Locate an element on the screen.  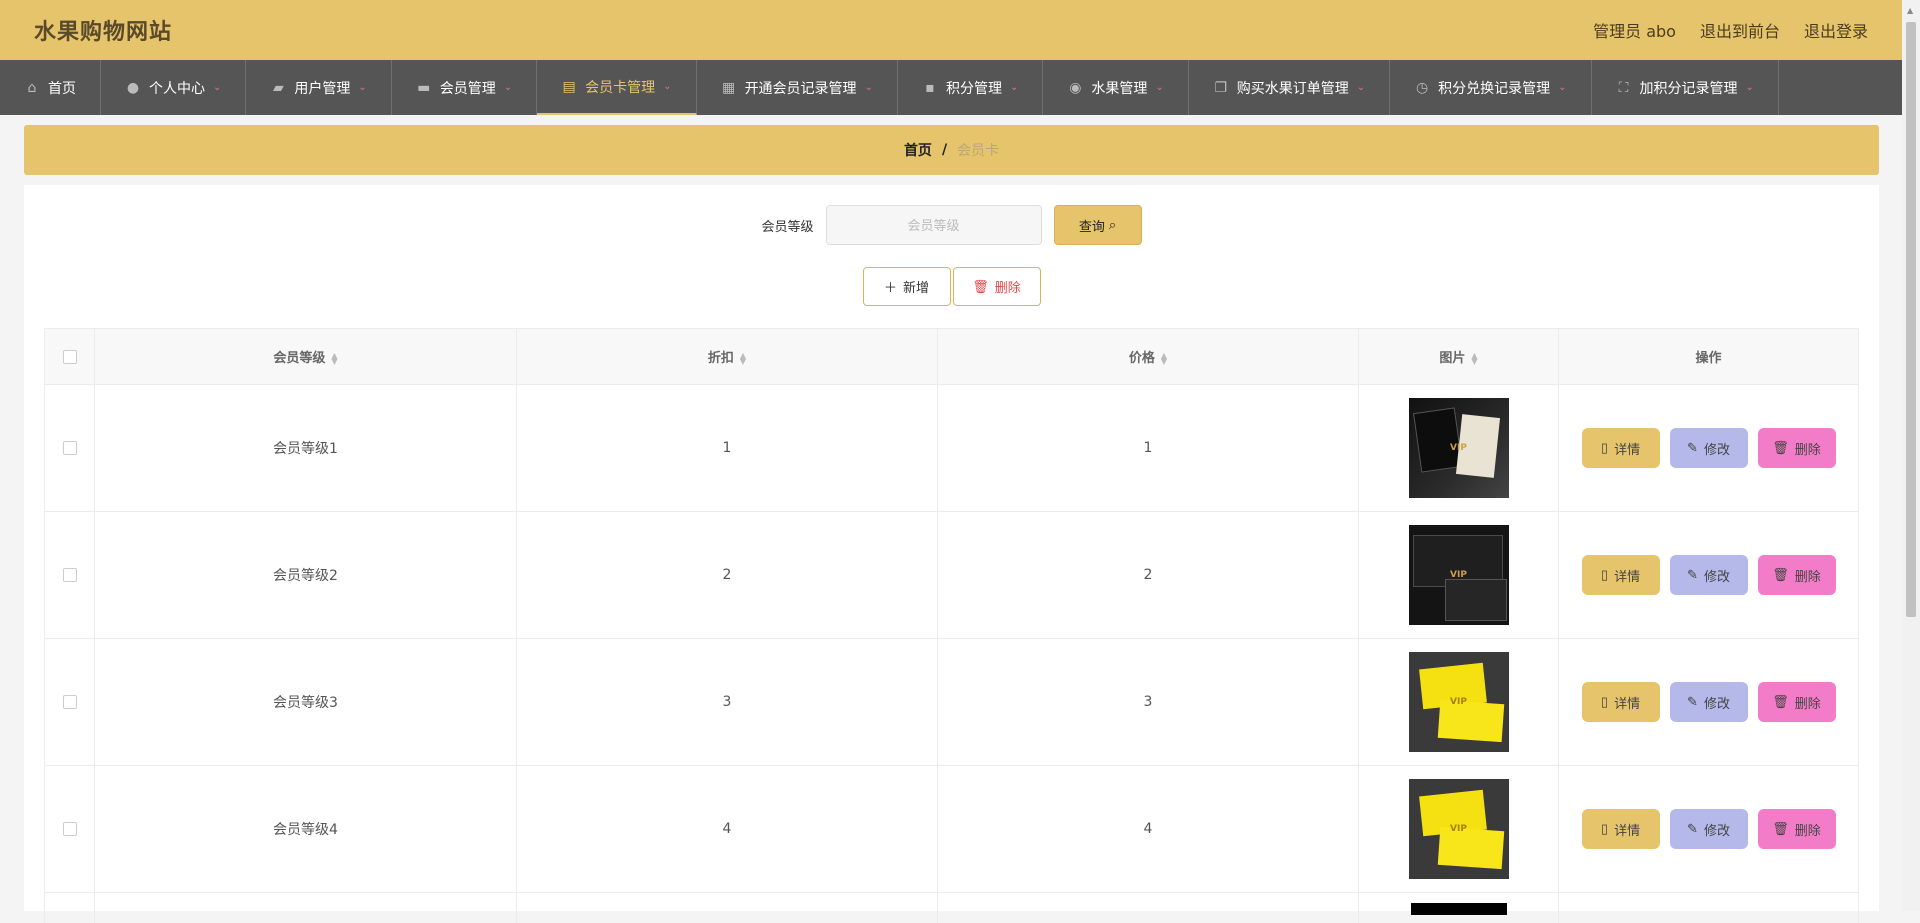
add-button: ＋ 新增 is located at coordinates (906, 286).